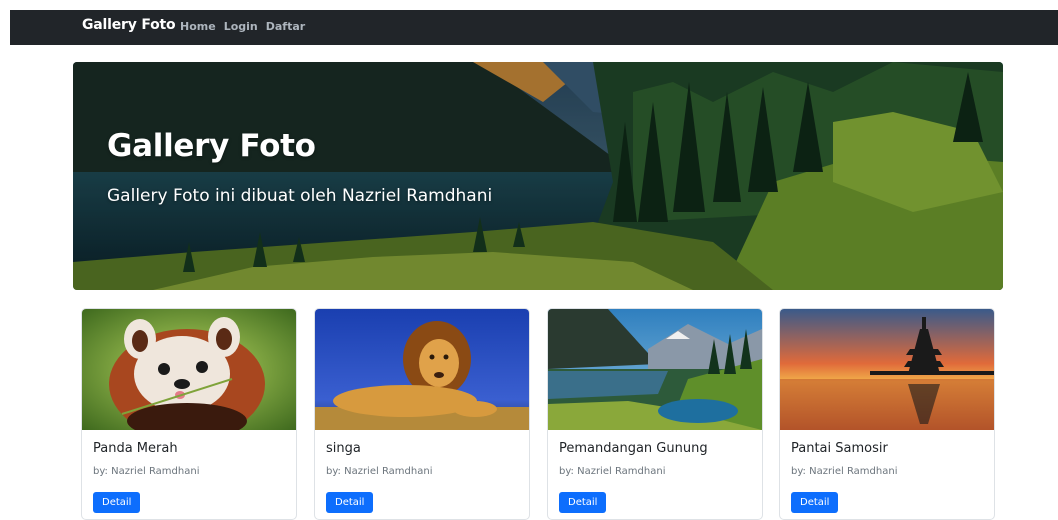  Describe the element at coordinates (211, 146) in the screenshot. I see `hero-title: Gallery Foto` at that location.